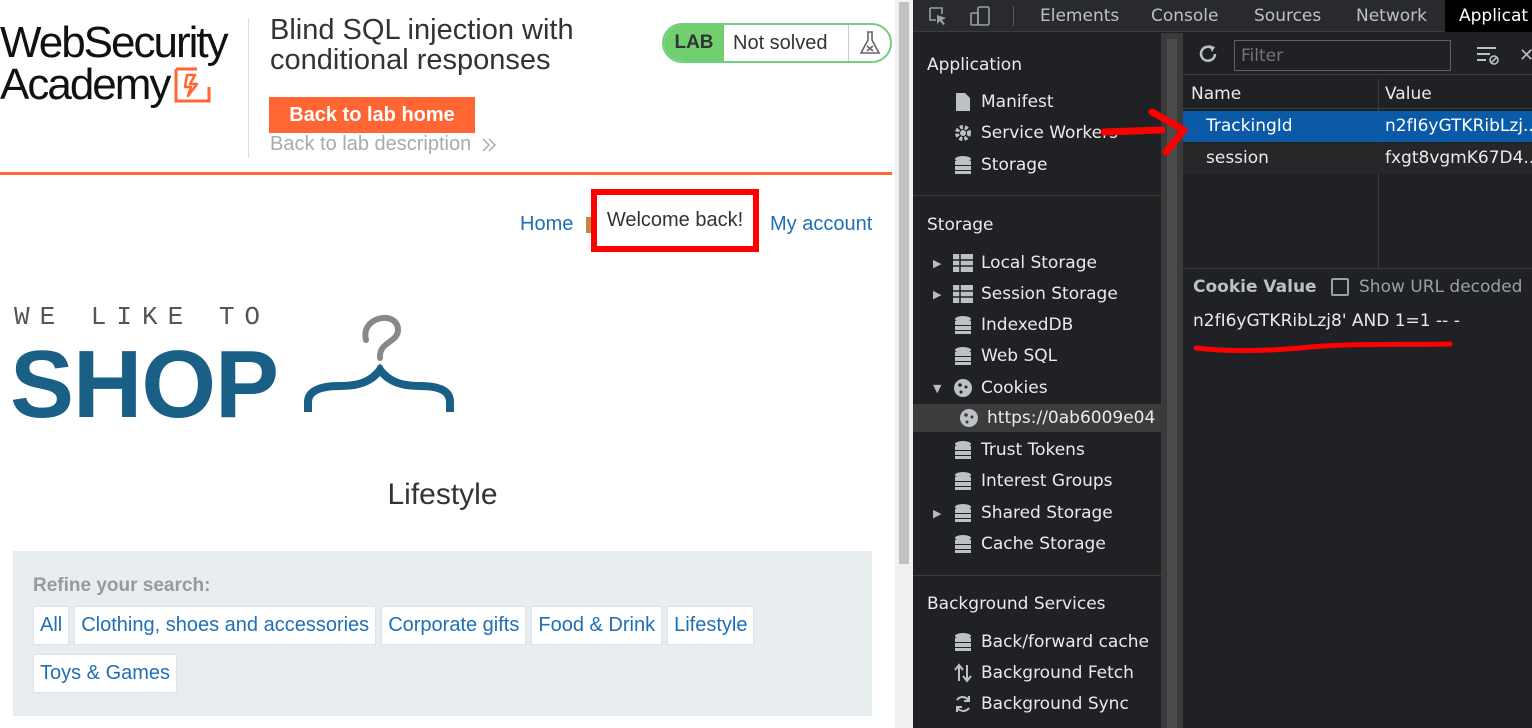 The image size is (1532, 728). I want to click on cookie-name: TrackingId, so click(1249, 126).